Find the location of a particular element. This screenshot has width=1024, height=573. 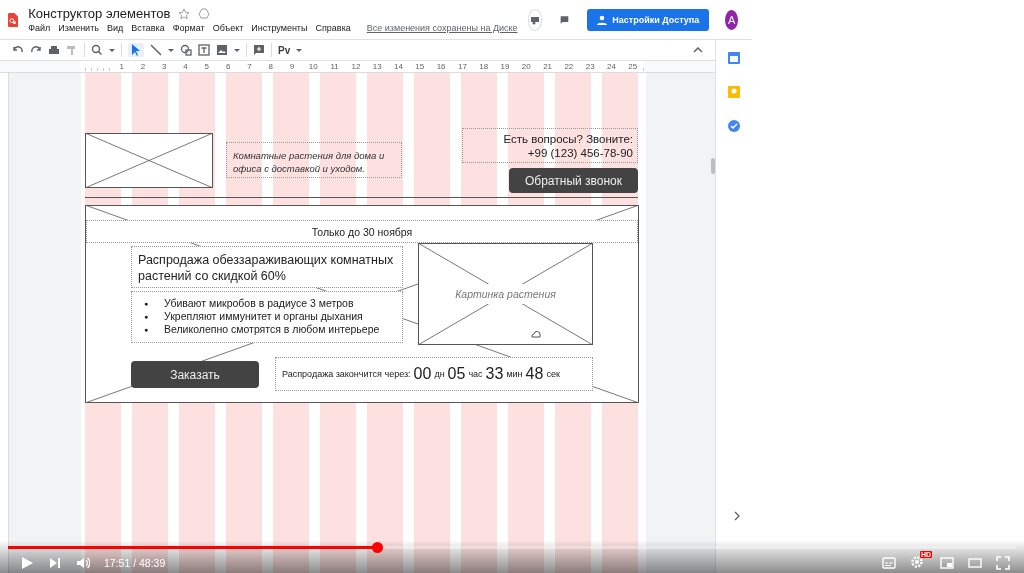

ruler-number: 16 is located at coordinates (441, 66).